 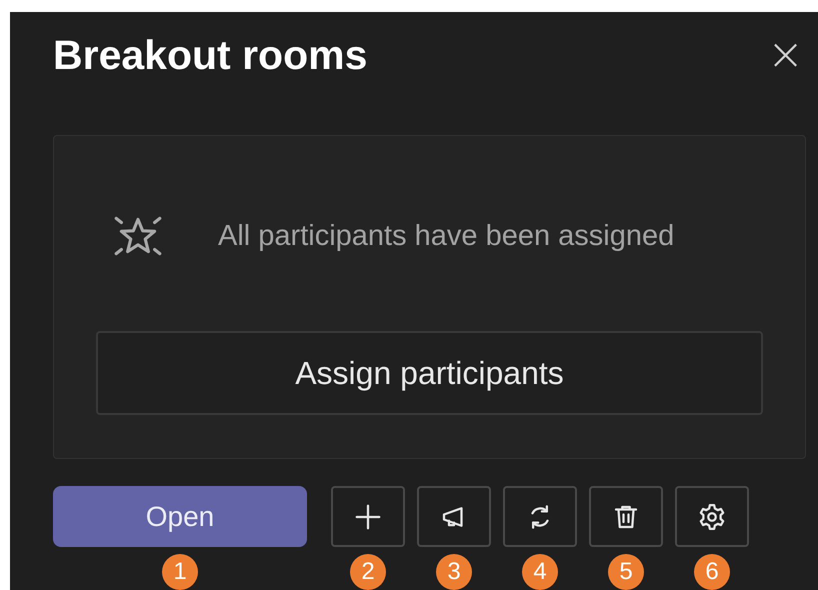 What do you see at coordinates (785, 54) in the screenshot?
I see `close-button: ×` at bounding box center [785, 54].